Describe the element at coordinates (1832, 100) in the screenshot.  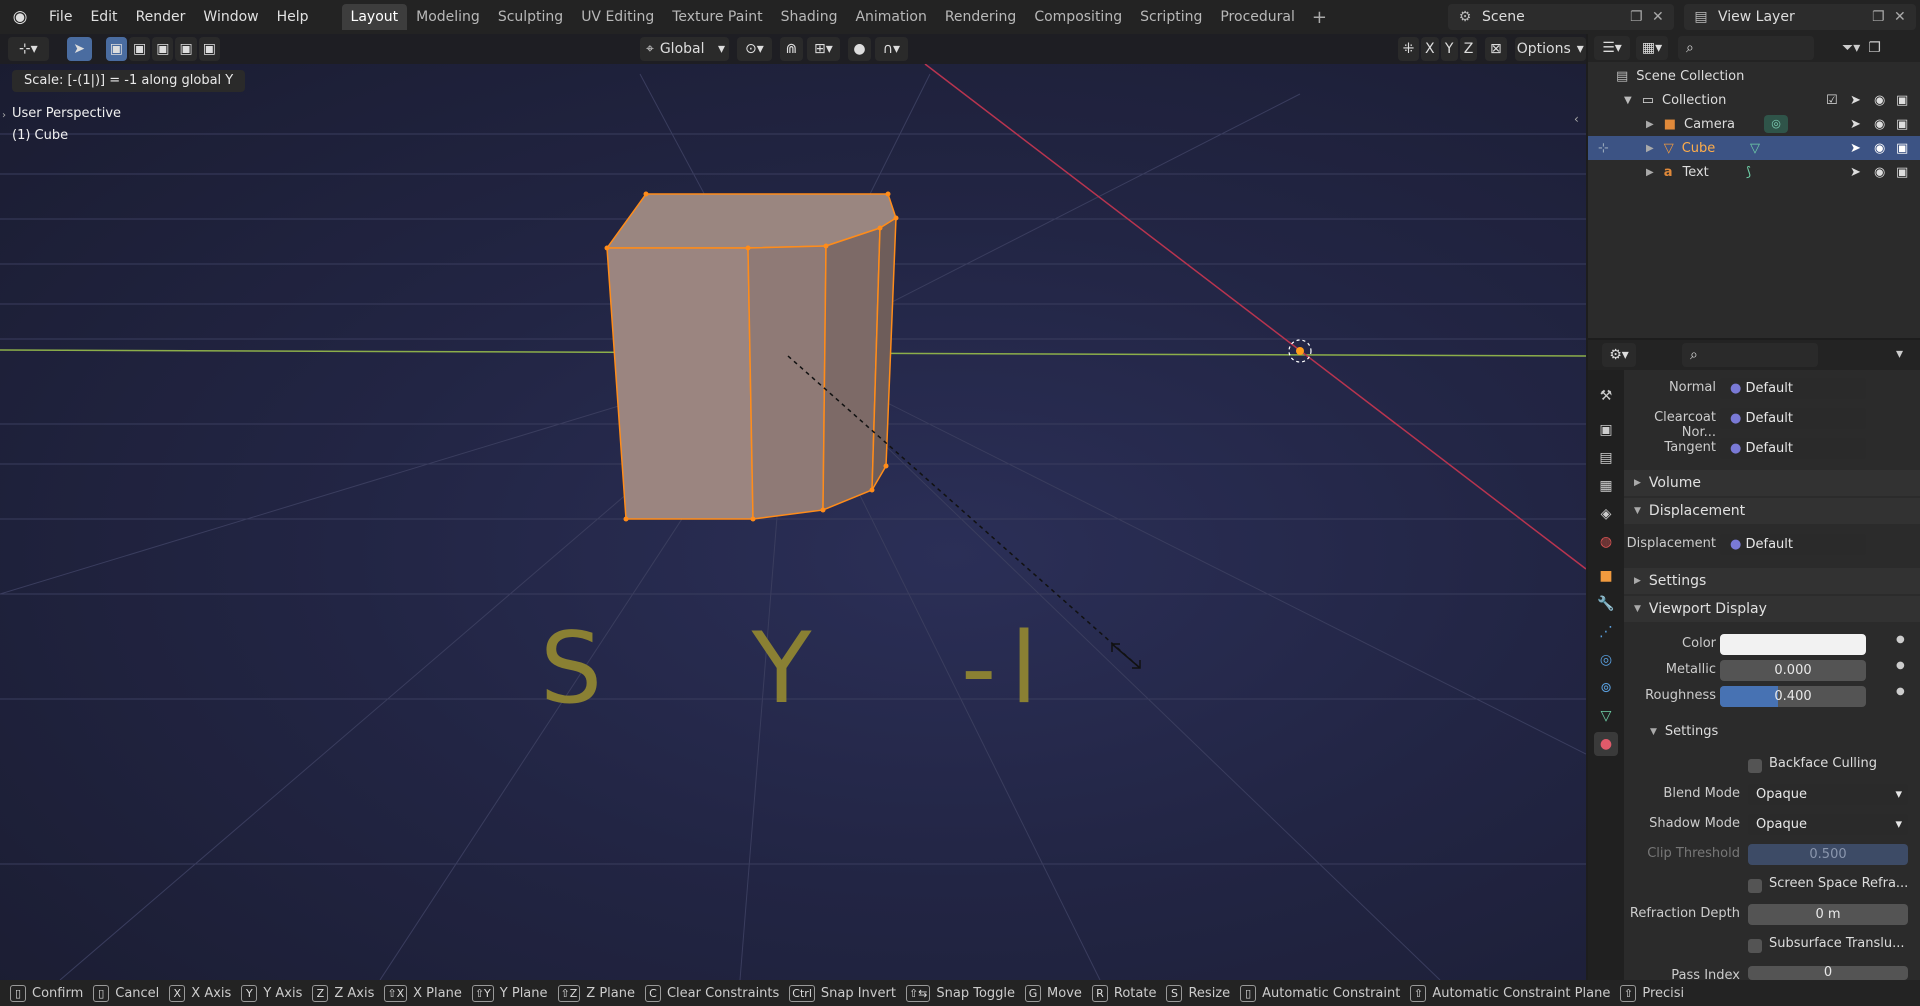
I see `exclude-checkbox-icon: ☑` at that location.